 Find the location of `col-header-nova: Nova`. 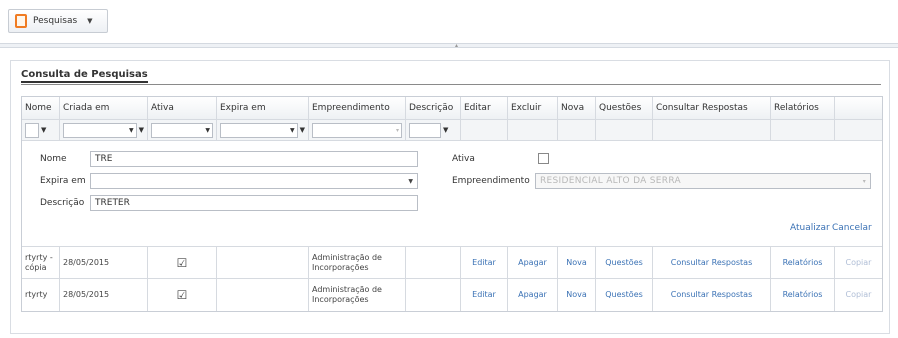

col-header-nova: Nova is located at coordinates (577, 108).